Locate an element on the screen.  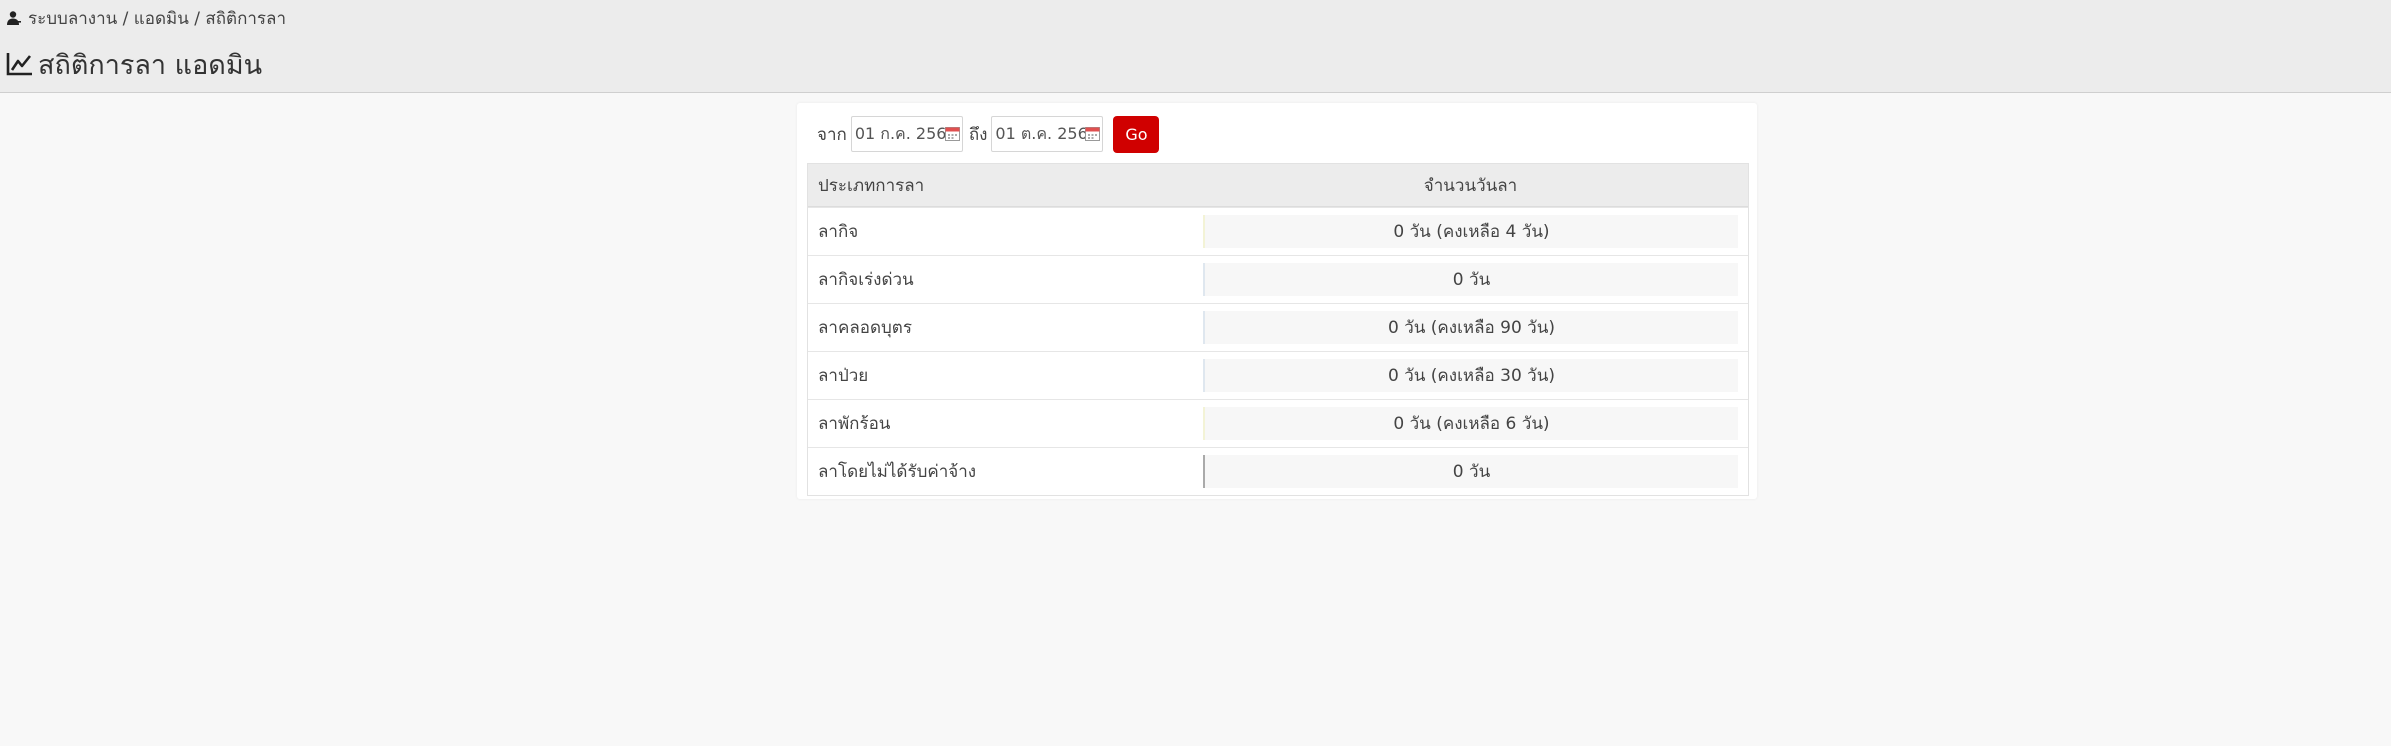
table-row: ลาโดยไม่ได้รับค่าจ้าง 0 วัน is located at coordinates (1278, 471).